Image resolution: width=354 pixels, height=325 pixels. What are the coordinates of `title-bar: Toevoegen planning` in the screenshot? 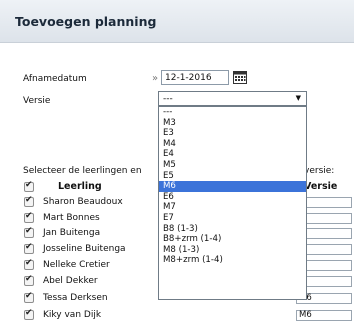 It's located at (177, 21).